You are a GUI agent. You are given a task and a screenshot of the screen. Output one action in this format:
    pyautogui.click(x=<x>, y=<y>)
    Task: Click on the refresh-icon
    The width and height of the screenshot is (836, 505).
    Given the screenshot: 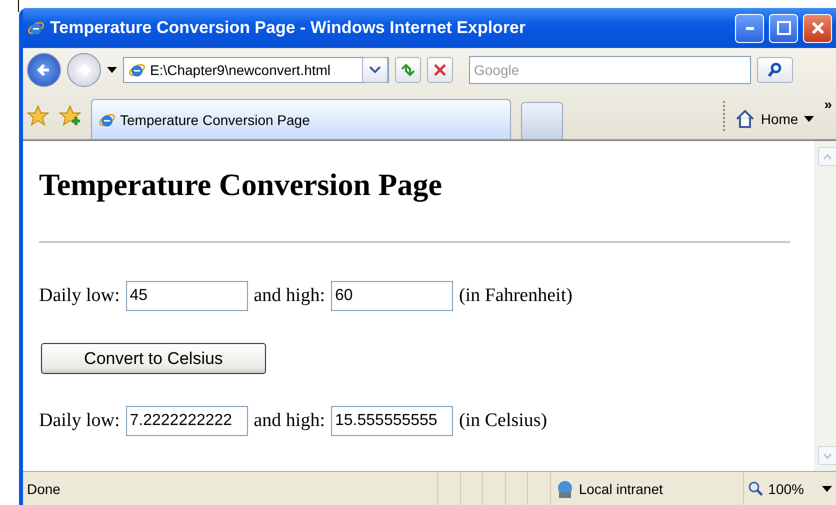 What is the action you would take?
    pyautogui.click(x=408, y=70)
    